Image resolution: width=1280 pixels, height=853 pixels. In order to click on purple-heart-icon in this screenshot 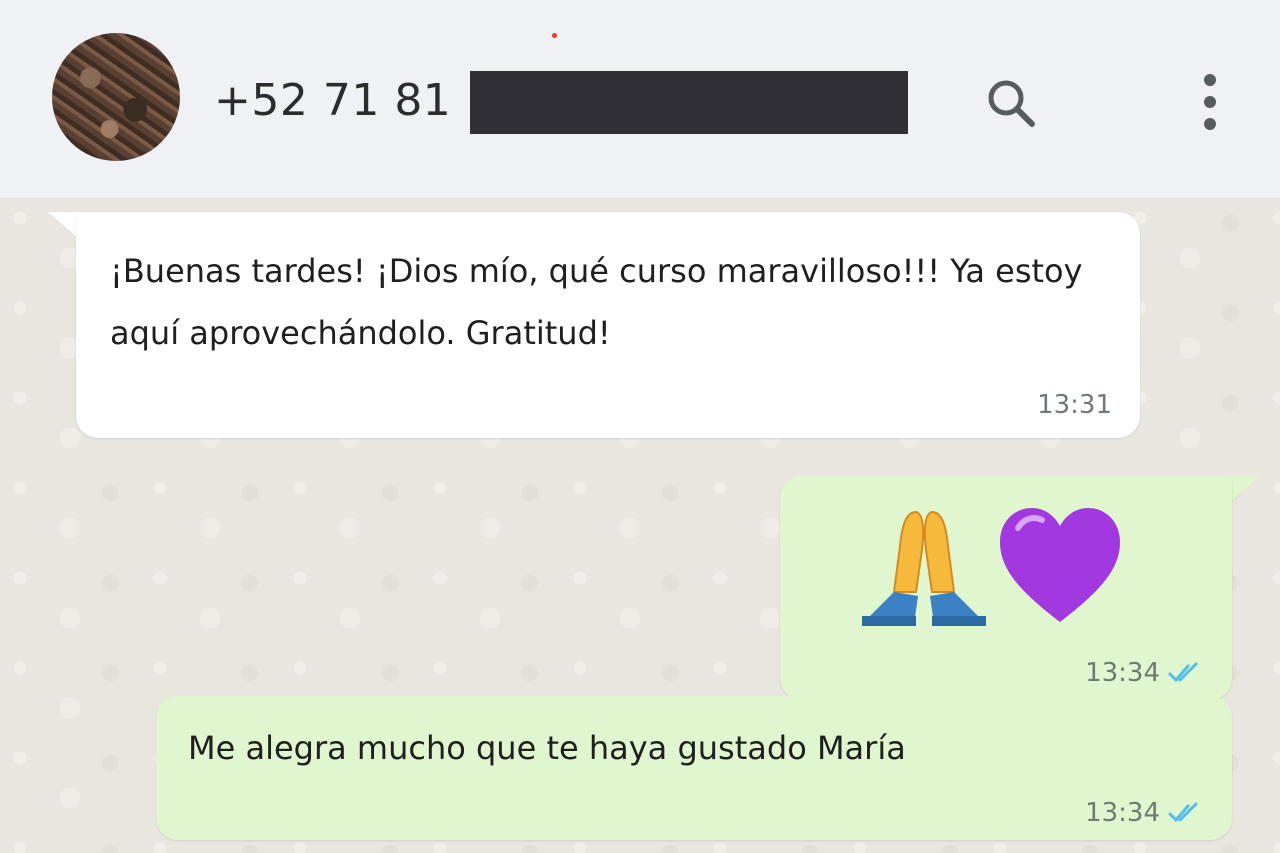, I will do `click(1060, 565)`.